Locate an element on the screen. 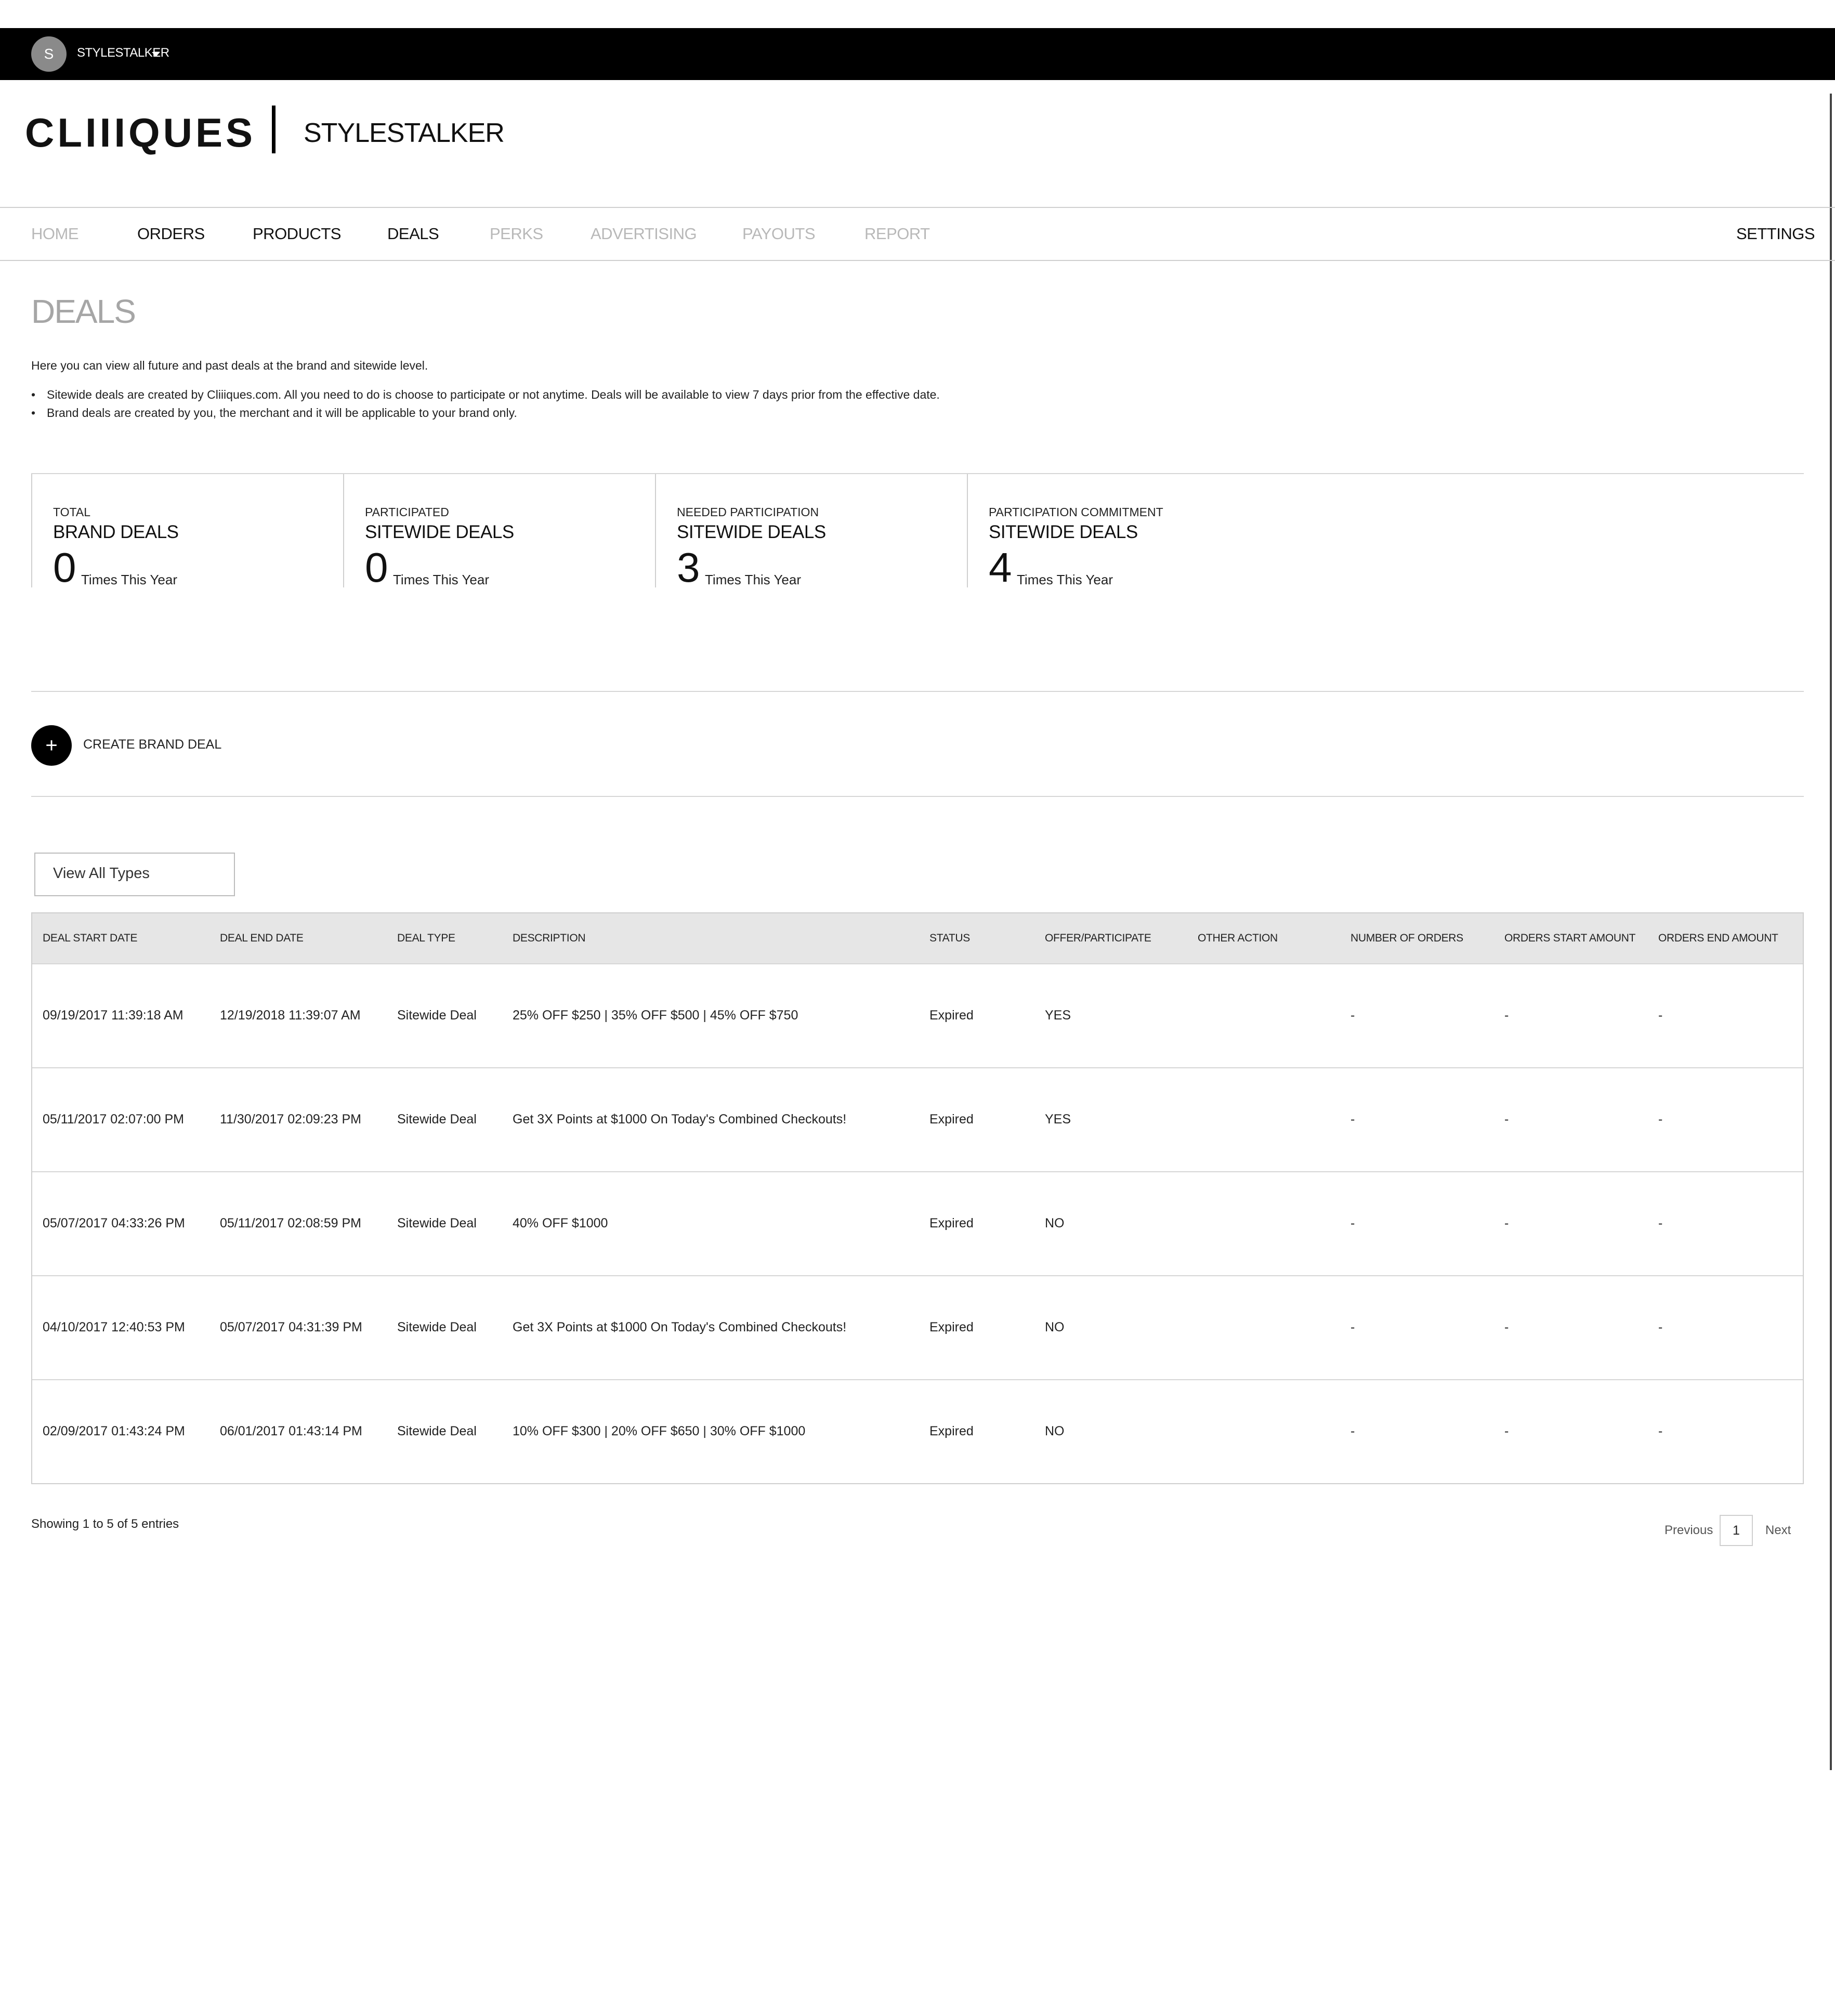 Image resolution: width=1835 pixels, height=2016 pixels. cell-end-date: 11/30/2017 02:09:23 PM is located at coordinates (291, 1119).